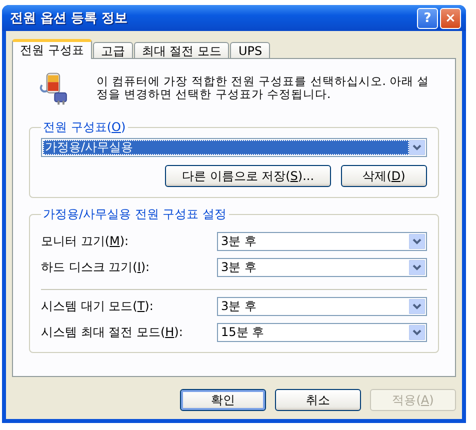 The image size is (476, 430). I want to click on description-text: 이 컴퓨터에 가장 적합한 전원 구성표를 선택하십시오. 아래 설정을 변경하면 선택한 구성표가 수정됩니다., so click(263, 88).